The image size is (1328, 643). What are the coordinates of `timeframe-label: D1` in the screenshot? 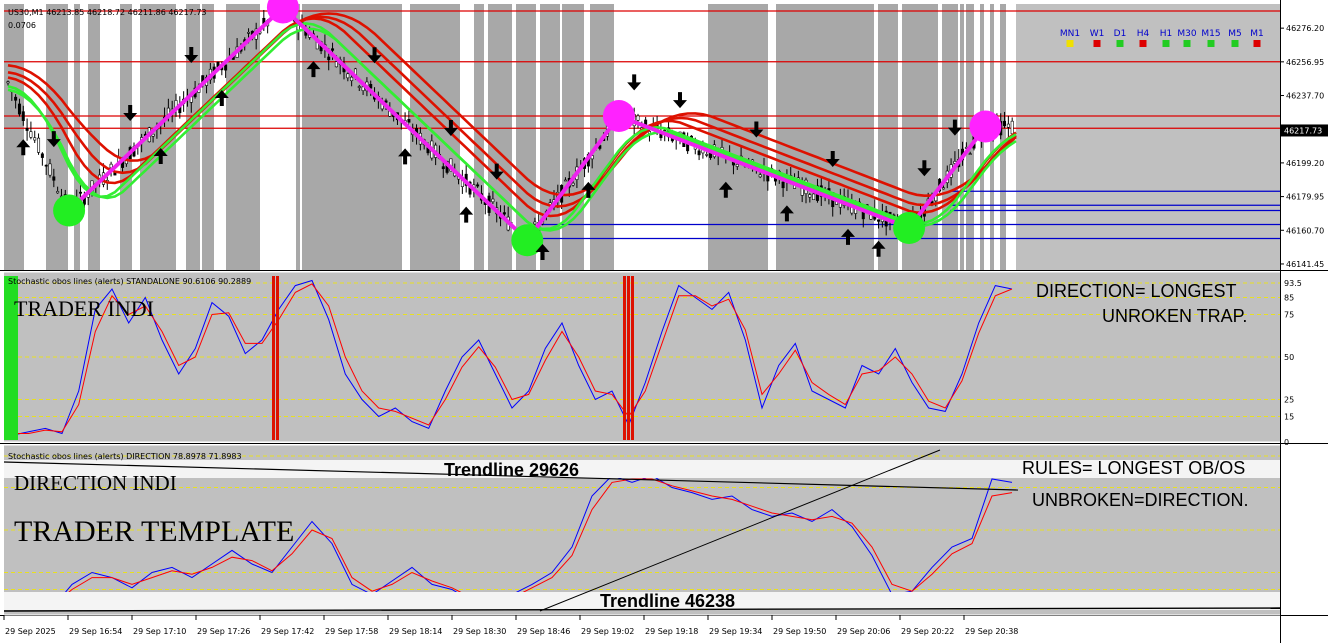 It's located at (1120, 34).